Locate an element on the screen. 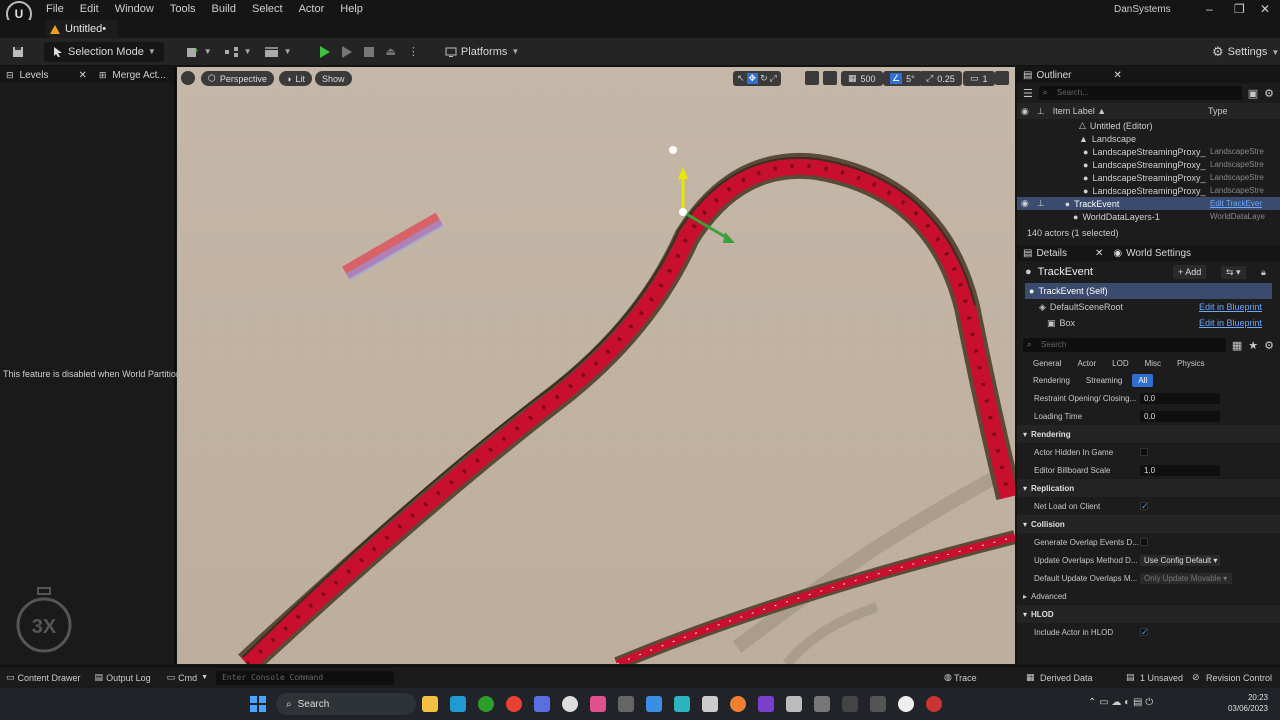  pin-icon: ⊥ is located at coordinates (1041, 203).